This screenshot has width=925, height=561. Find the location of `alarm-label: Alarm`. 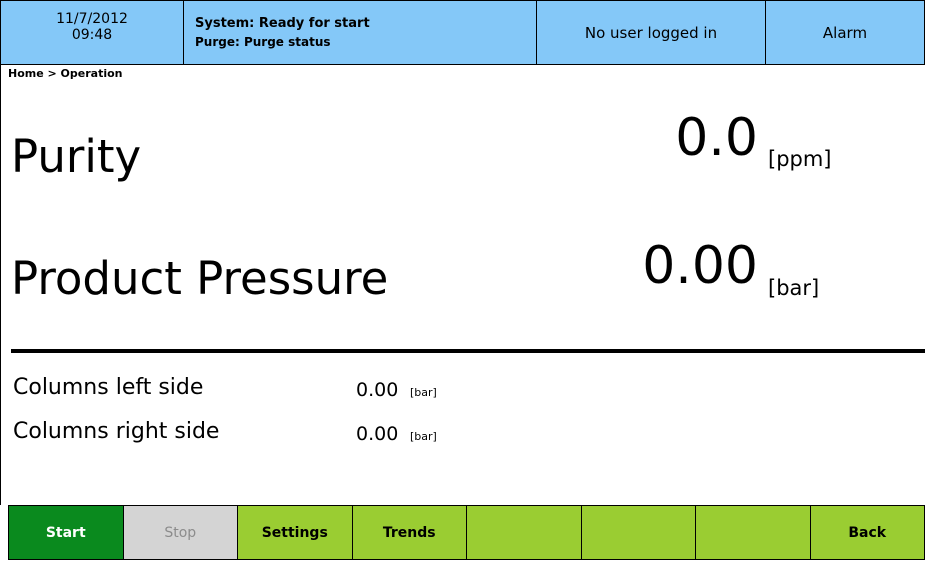

alarm-label: Alarm is located at coordinates (845, 32).